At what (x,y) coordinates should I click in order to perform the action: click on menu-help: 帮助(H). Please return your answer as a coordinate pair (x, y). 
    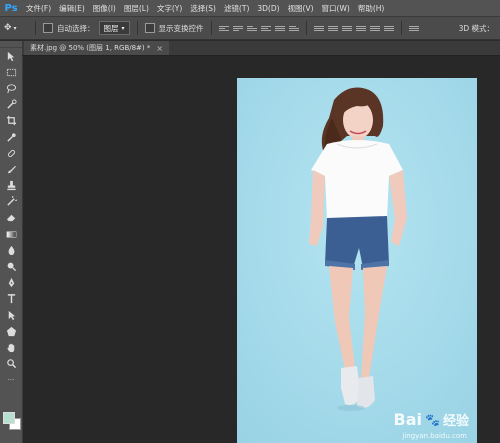
    Looking at the image, I should click on (371, 8).